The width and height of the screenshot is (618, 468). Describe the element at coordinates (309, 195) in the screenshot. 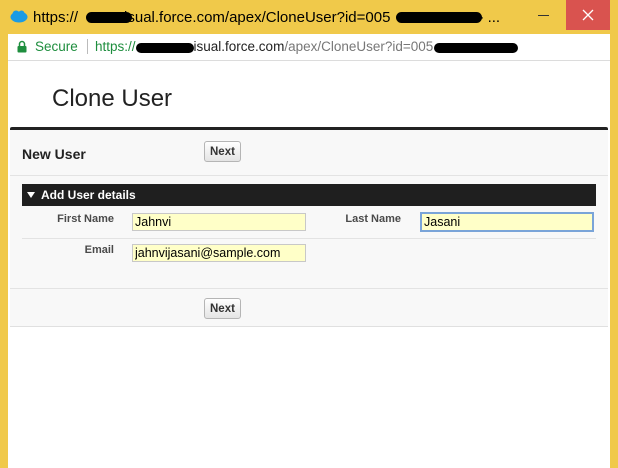

I see `add-user-details-header: Add User details` at that location.